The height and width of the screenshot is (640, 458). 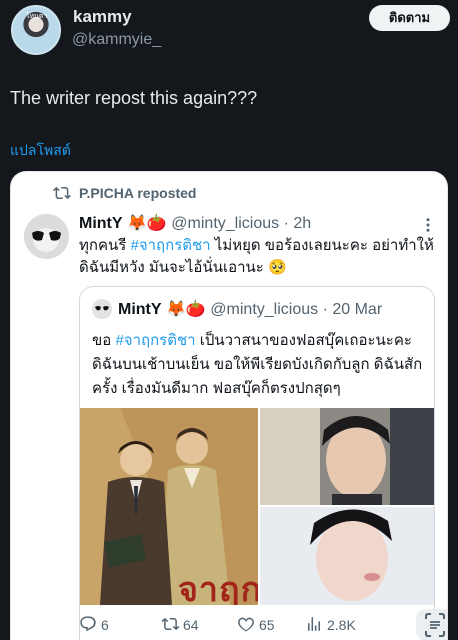 I want to click on repost-label: P.PICHA reposted, so click(x=138, y=193).